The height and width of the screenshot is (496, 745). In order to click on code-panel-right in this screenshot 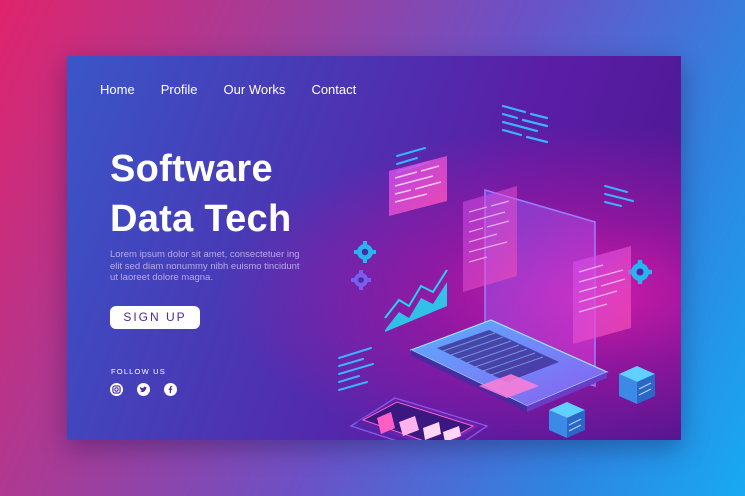, I will do `click(602, 295)`.